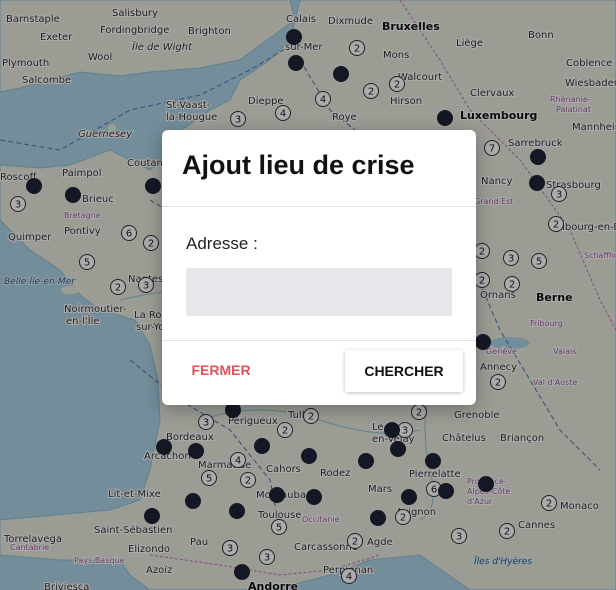 This screenshot has width=616, height=590. Describe the element at coordinates (221, 370) in the screenshot. I see `close-button: FERMER` at that location.